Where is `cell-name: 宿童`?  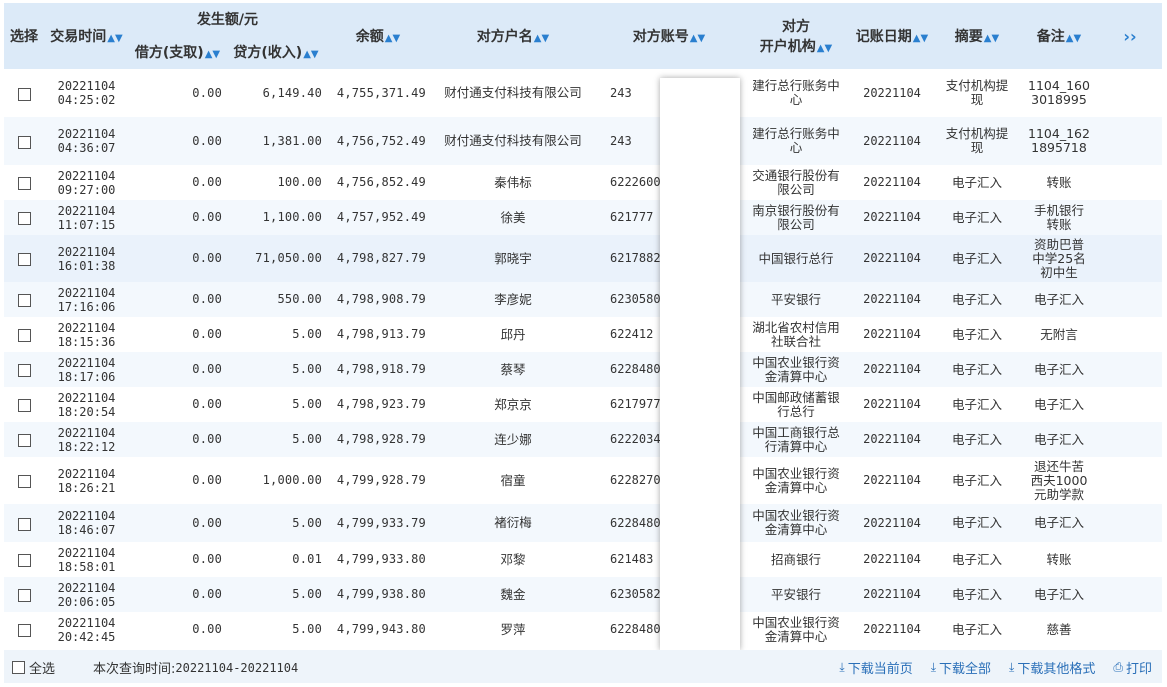 cell-name: 宿童 is located at coordinates (513, 480).